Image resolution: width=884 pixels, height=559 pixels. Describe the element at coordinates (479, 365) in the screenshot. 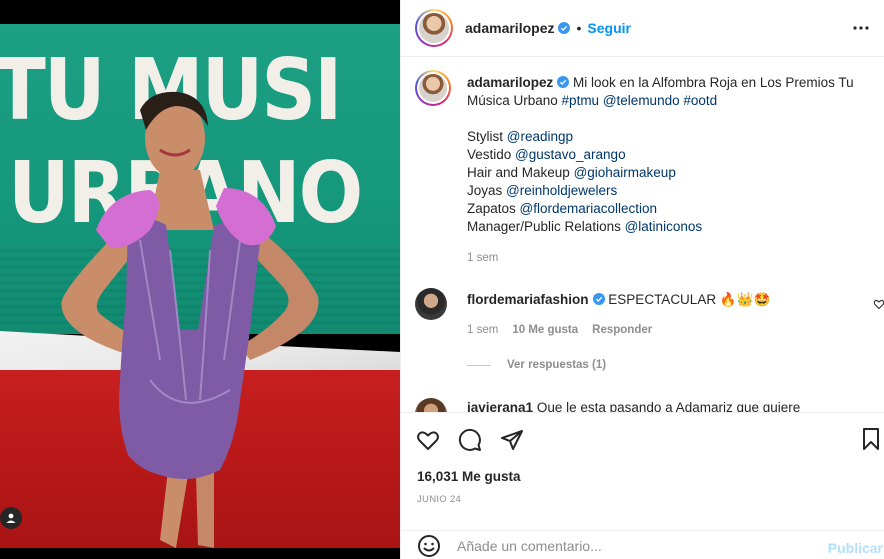

I see `replies-line` at that location.